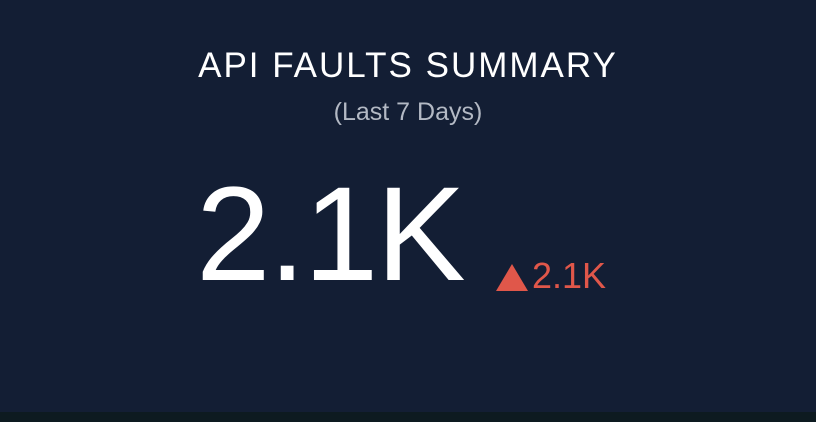  I want to click on metric-delta: 2.1K, so click(551, 276).